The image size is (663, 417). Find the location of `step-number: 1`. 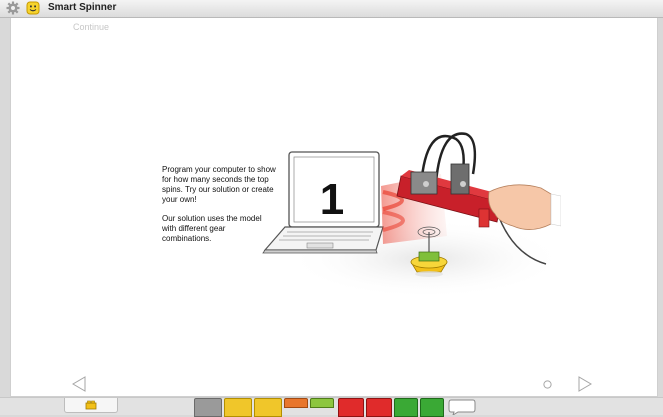

step-number: 1 is located at coordinates (332, 199).